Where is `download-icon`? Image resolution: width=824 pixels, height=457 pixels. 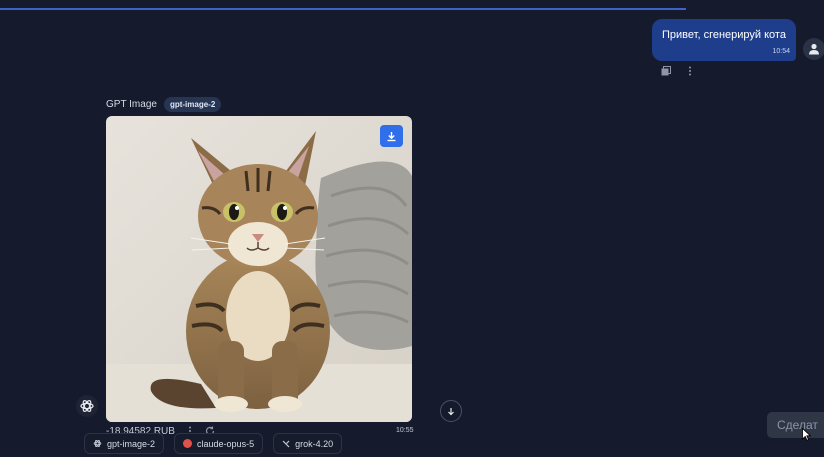 download-icon is located at coordinates (391, 136).